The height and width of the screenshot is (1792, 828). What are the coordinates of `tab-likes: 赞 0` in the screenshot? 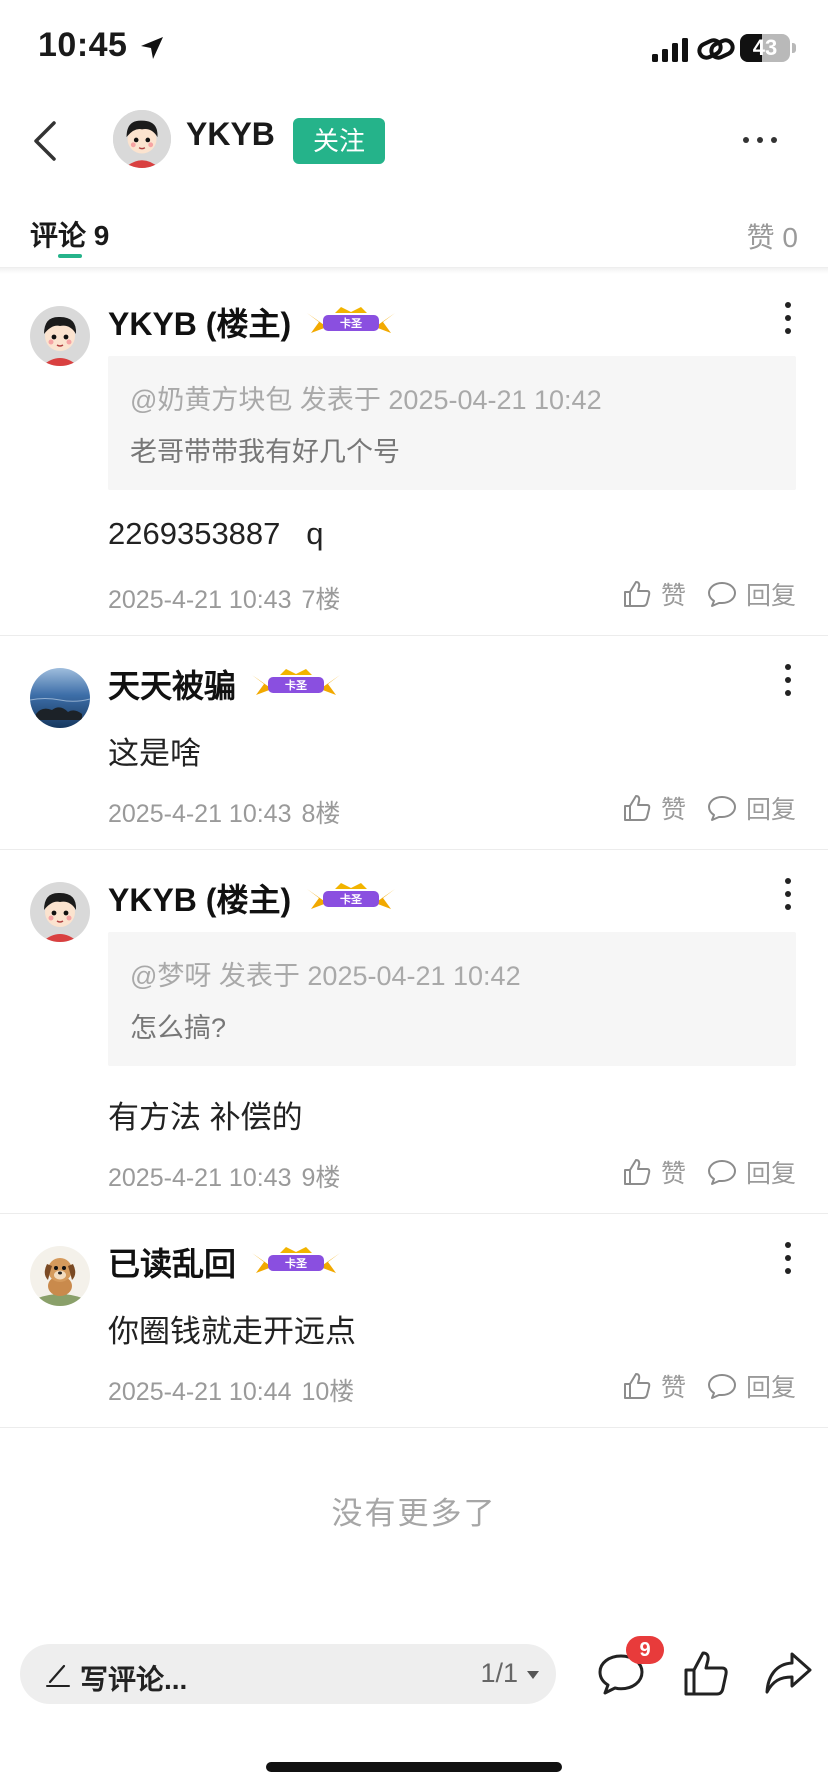 It's located at (772, 236).